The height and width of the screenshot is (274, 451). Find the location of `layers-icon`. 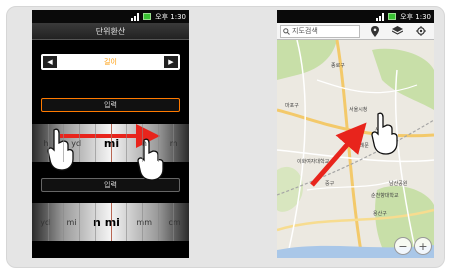

layers-icon is located at coordinates (397, 31).